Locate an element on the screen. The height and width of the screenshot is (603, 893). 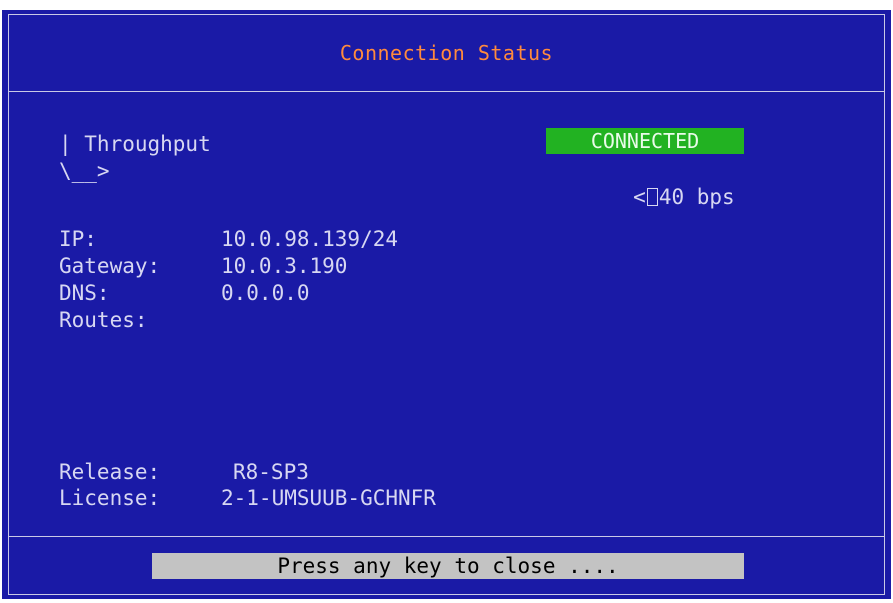
footer-divider is located at coordinates (446, 536).